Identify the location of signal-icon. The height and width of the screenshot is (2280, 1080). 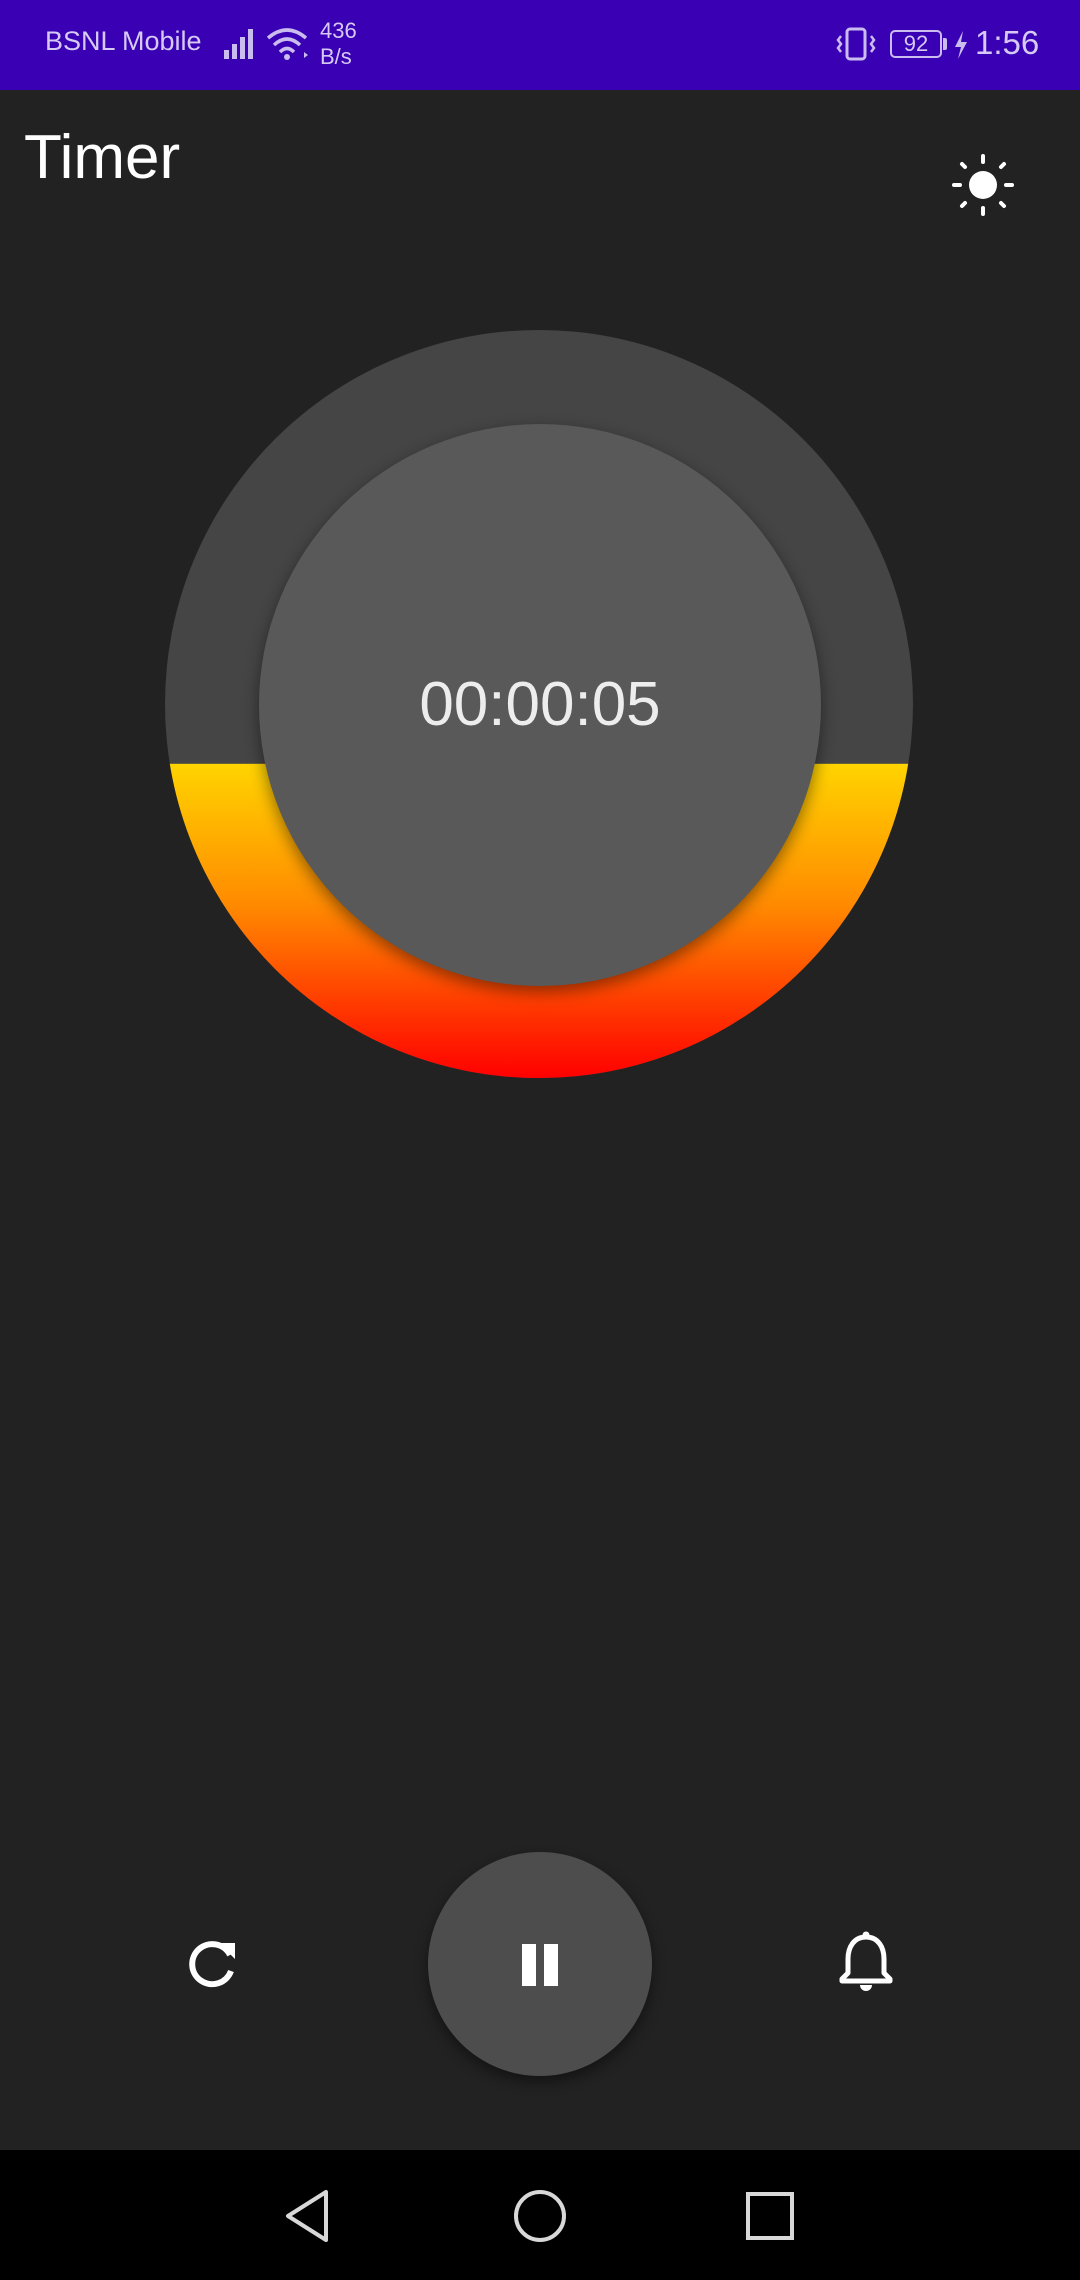
(238, 44).